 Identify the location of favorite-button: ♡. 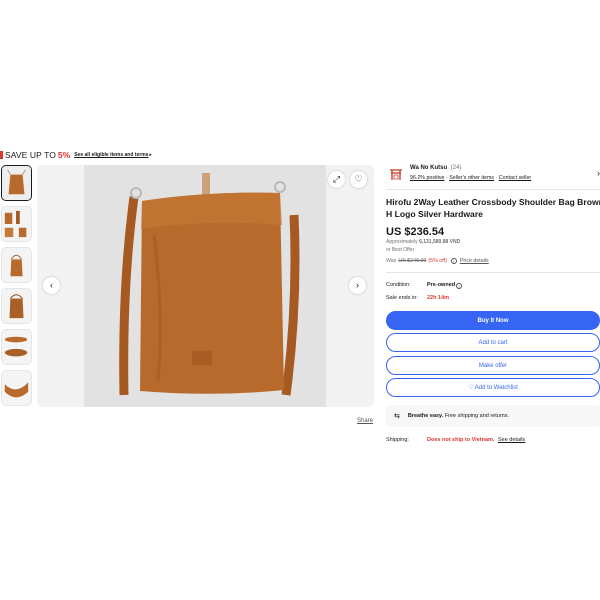
(358, 179).